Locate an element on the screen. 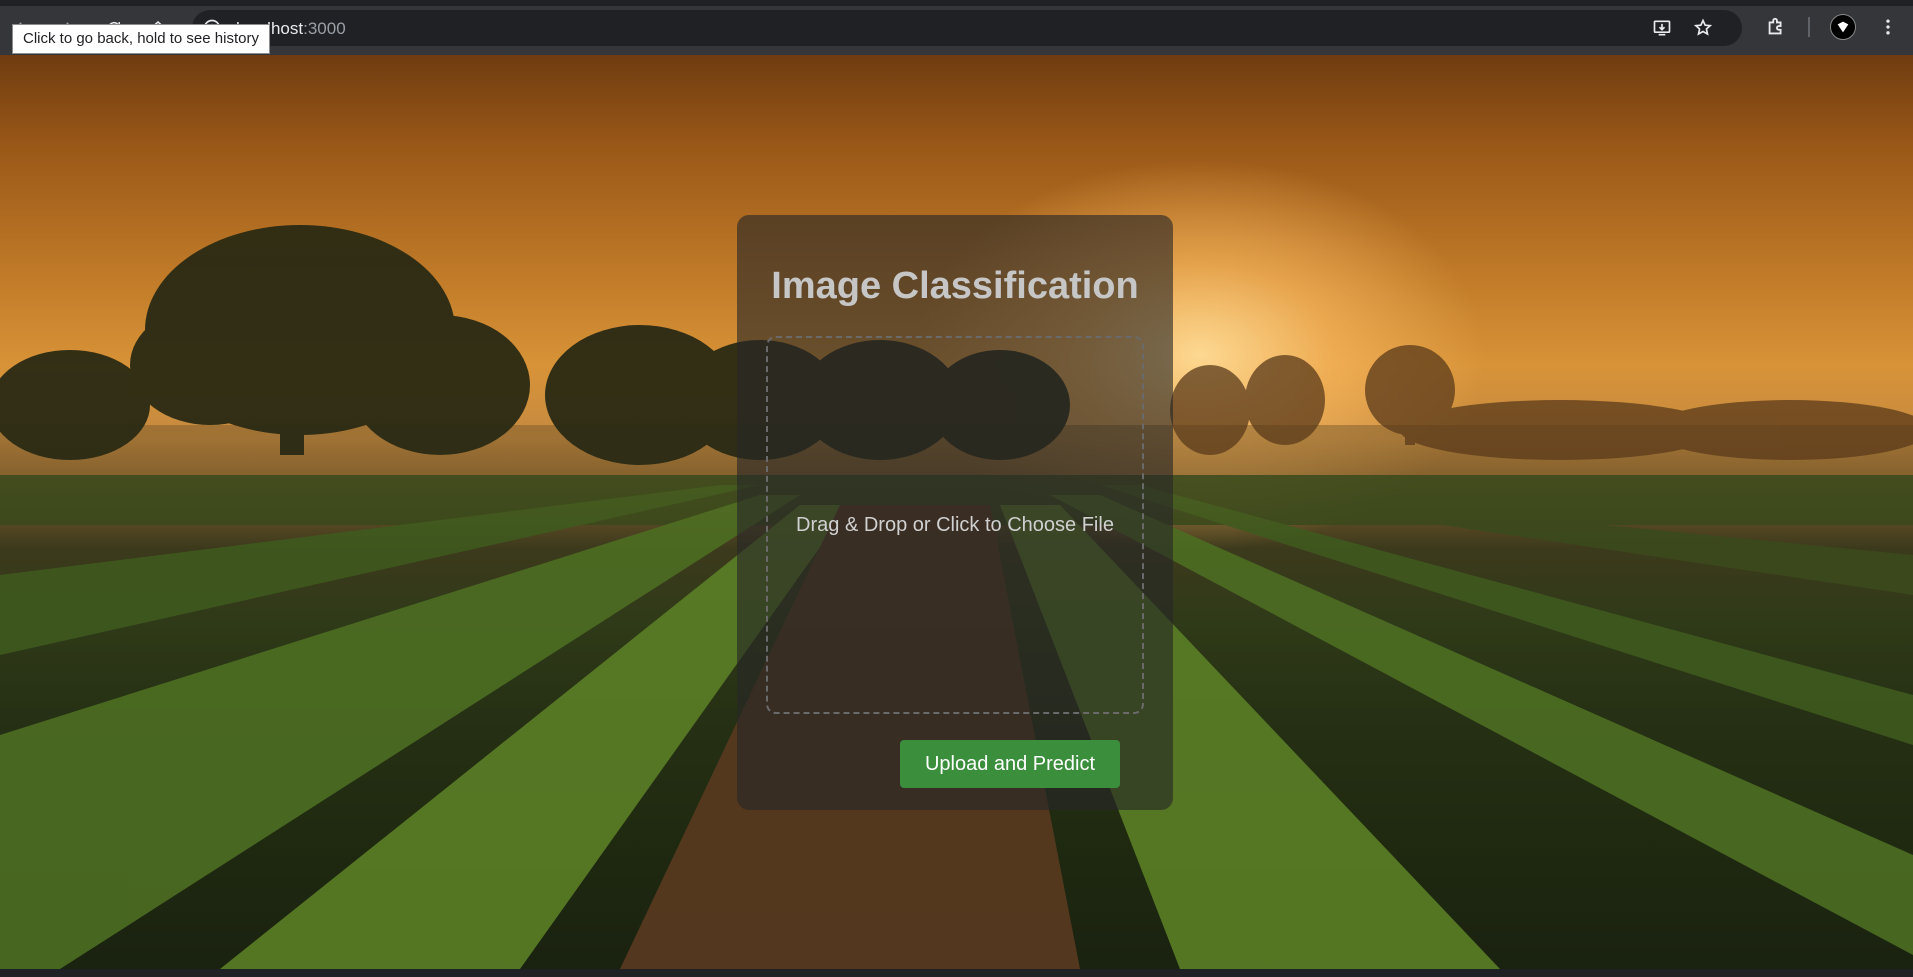  profile-avatar is located at coordinates (1843, 27).